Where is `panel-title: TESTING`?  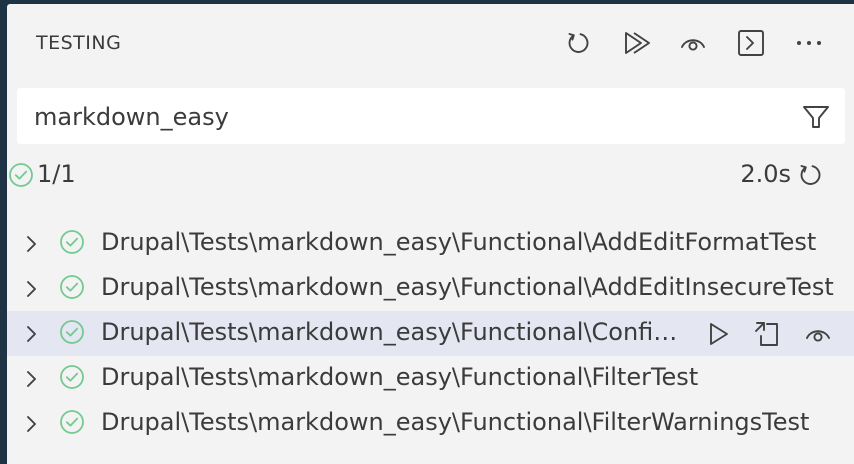
panel-title: TESTING is located at coordinates (79, 43).